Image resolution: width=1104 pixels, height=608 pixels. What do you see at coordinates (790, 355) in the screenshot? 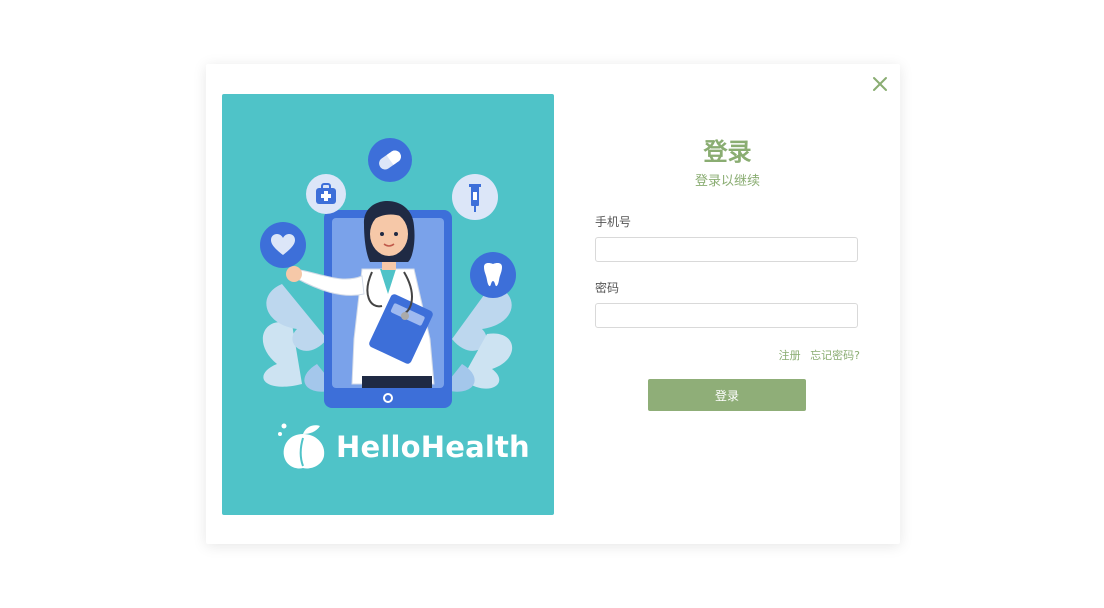
I see `register-link: 注册` at bounding box center [790, 355].